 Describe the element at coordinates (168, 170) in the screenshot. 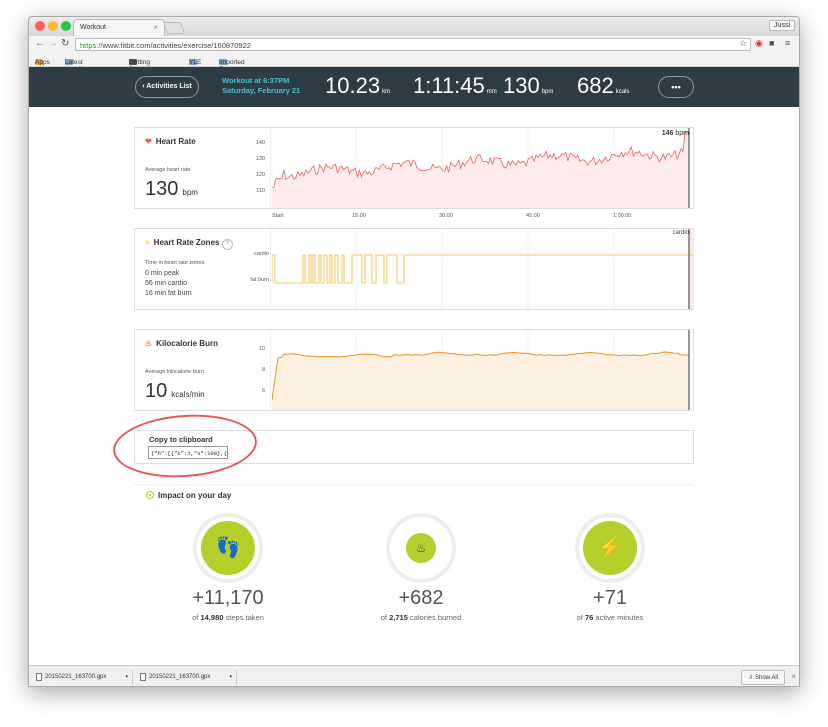

I see `avg-hr-label: Average heart rate` at that location.